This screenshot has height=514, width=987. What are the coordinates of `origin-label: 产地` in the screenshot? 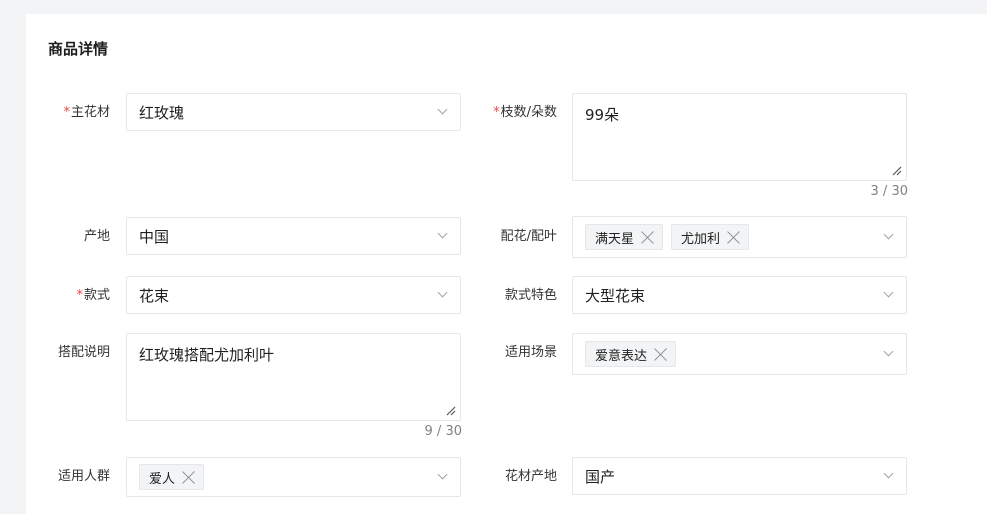 It's located at (96, 236).